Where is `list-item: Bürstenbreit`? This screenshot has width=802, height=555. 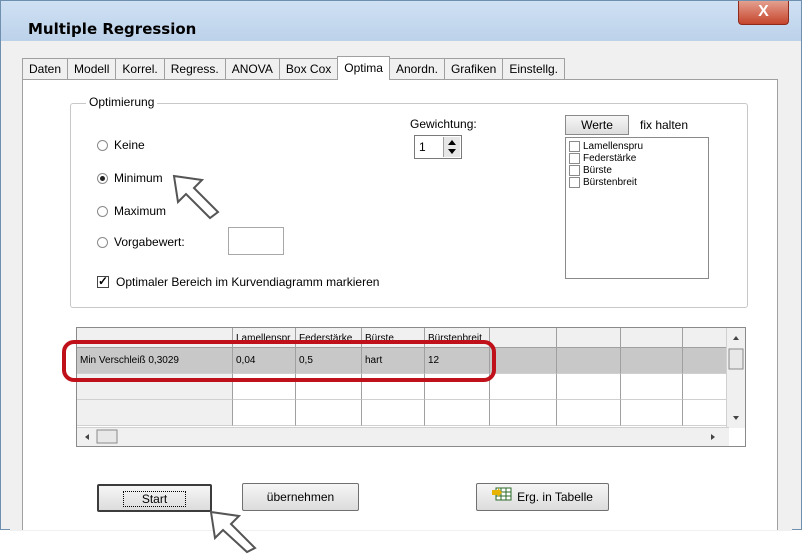
list-item: Bürstenbreit is located at coordinates (603, 182).